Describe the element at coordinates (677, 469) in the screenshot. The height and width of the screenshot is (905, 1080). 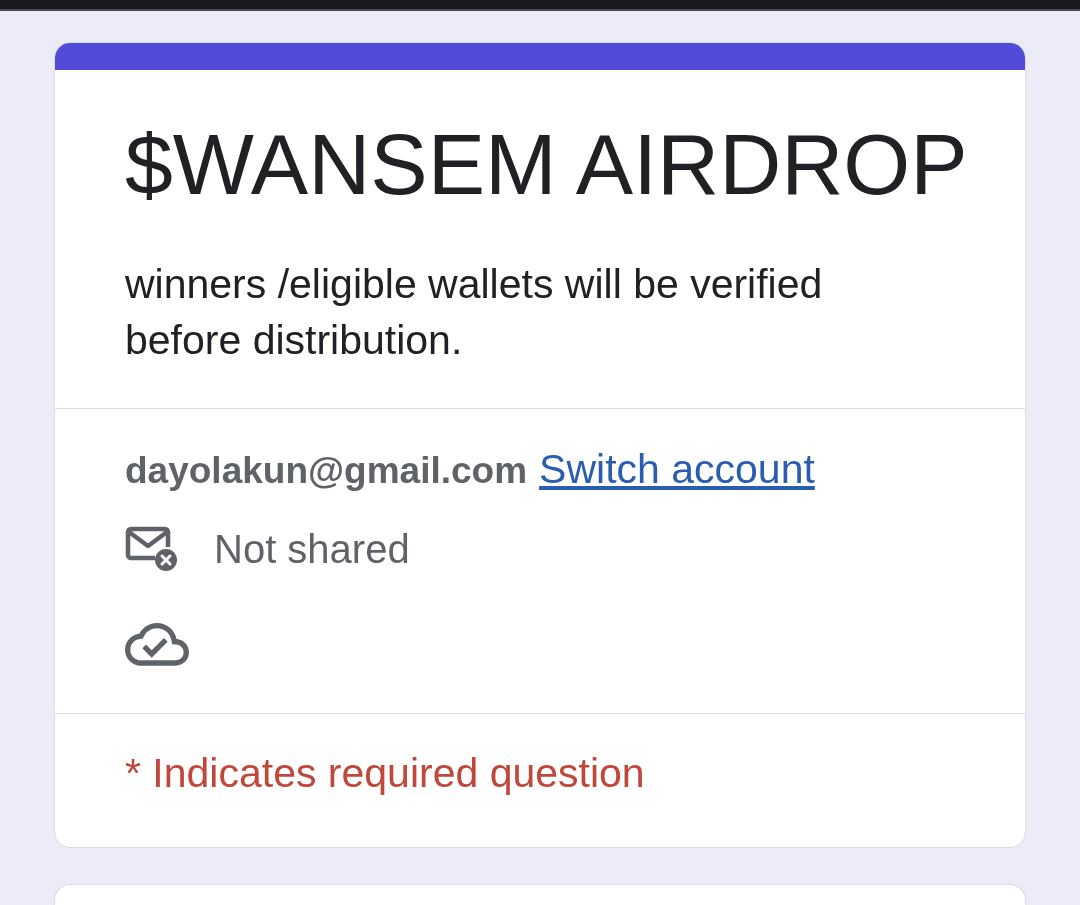
I see `switch-account-link: Switch account` at that location.